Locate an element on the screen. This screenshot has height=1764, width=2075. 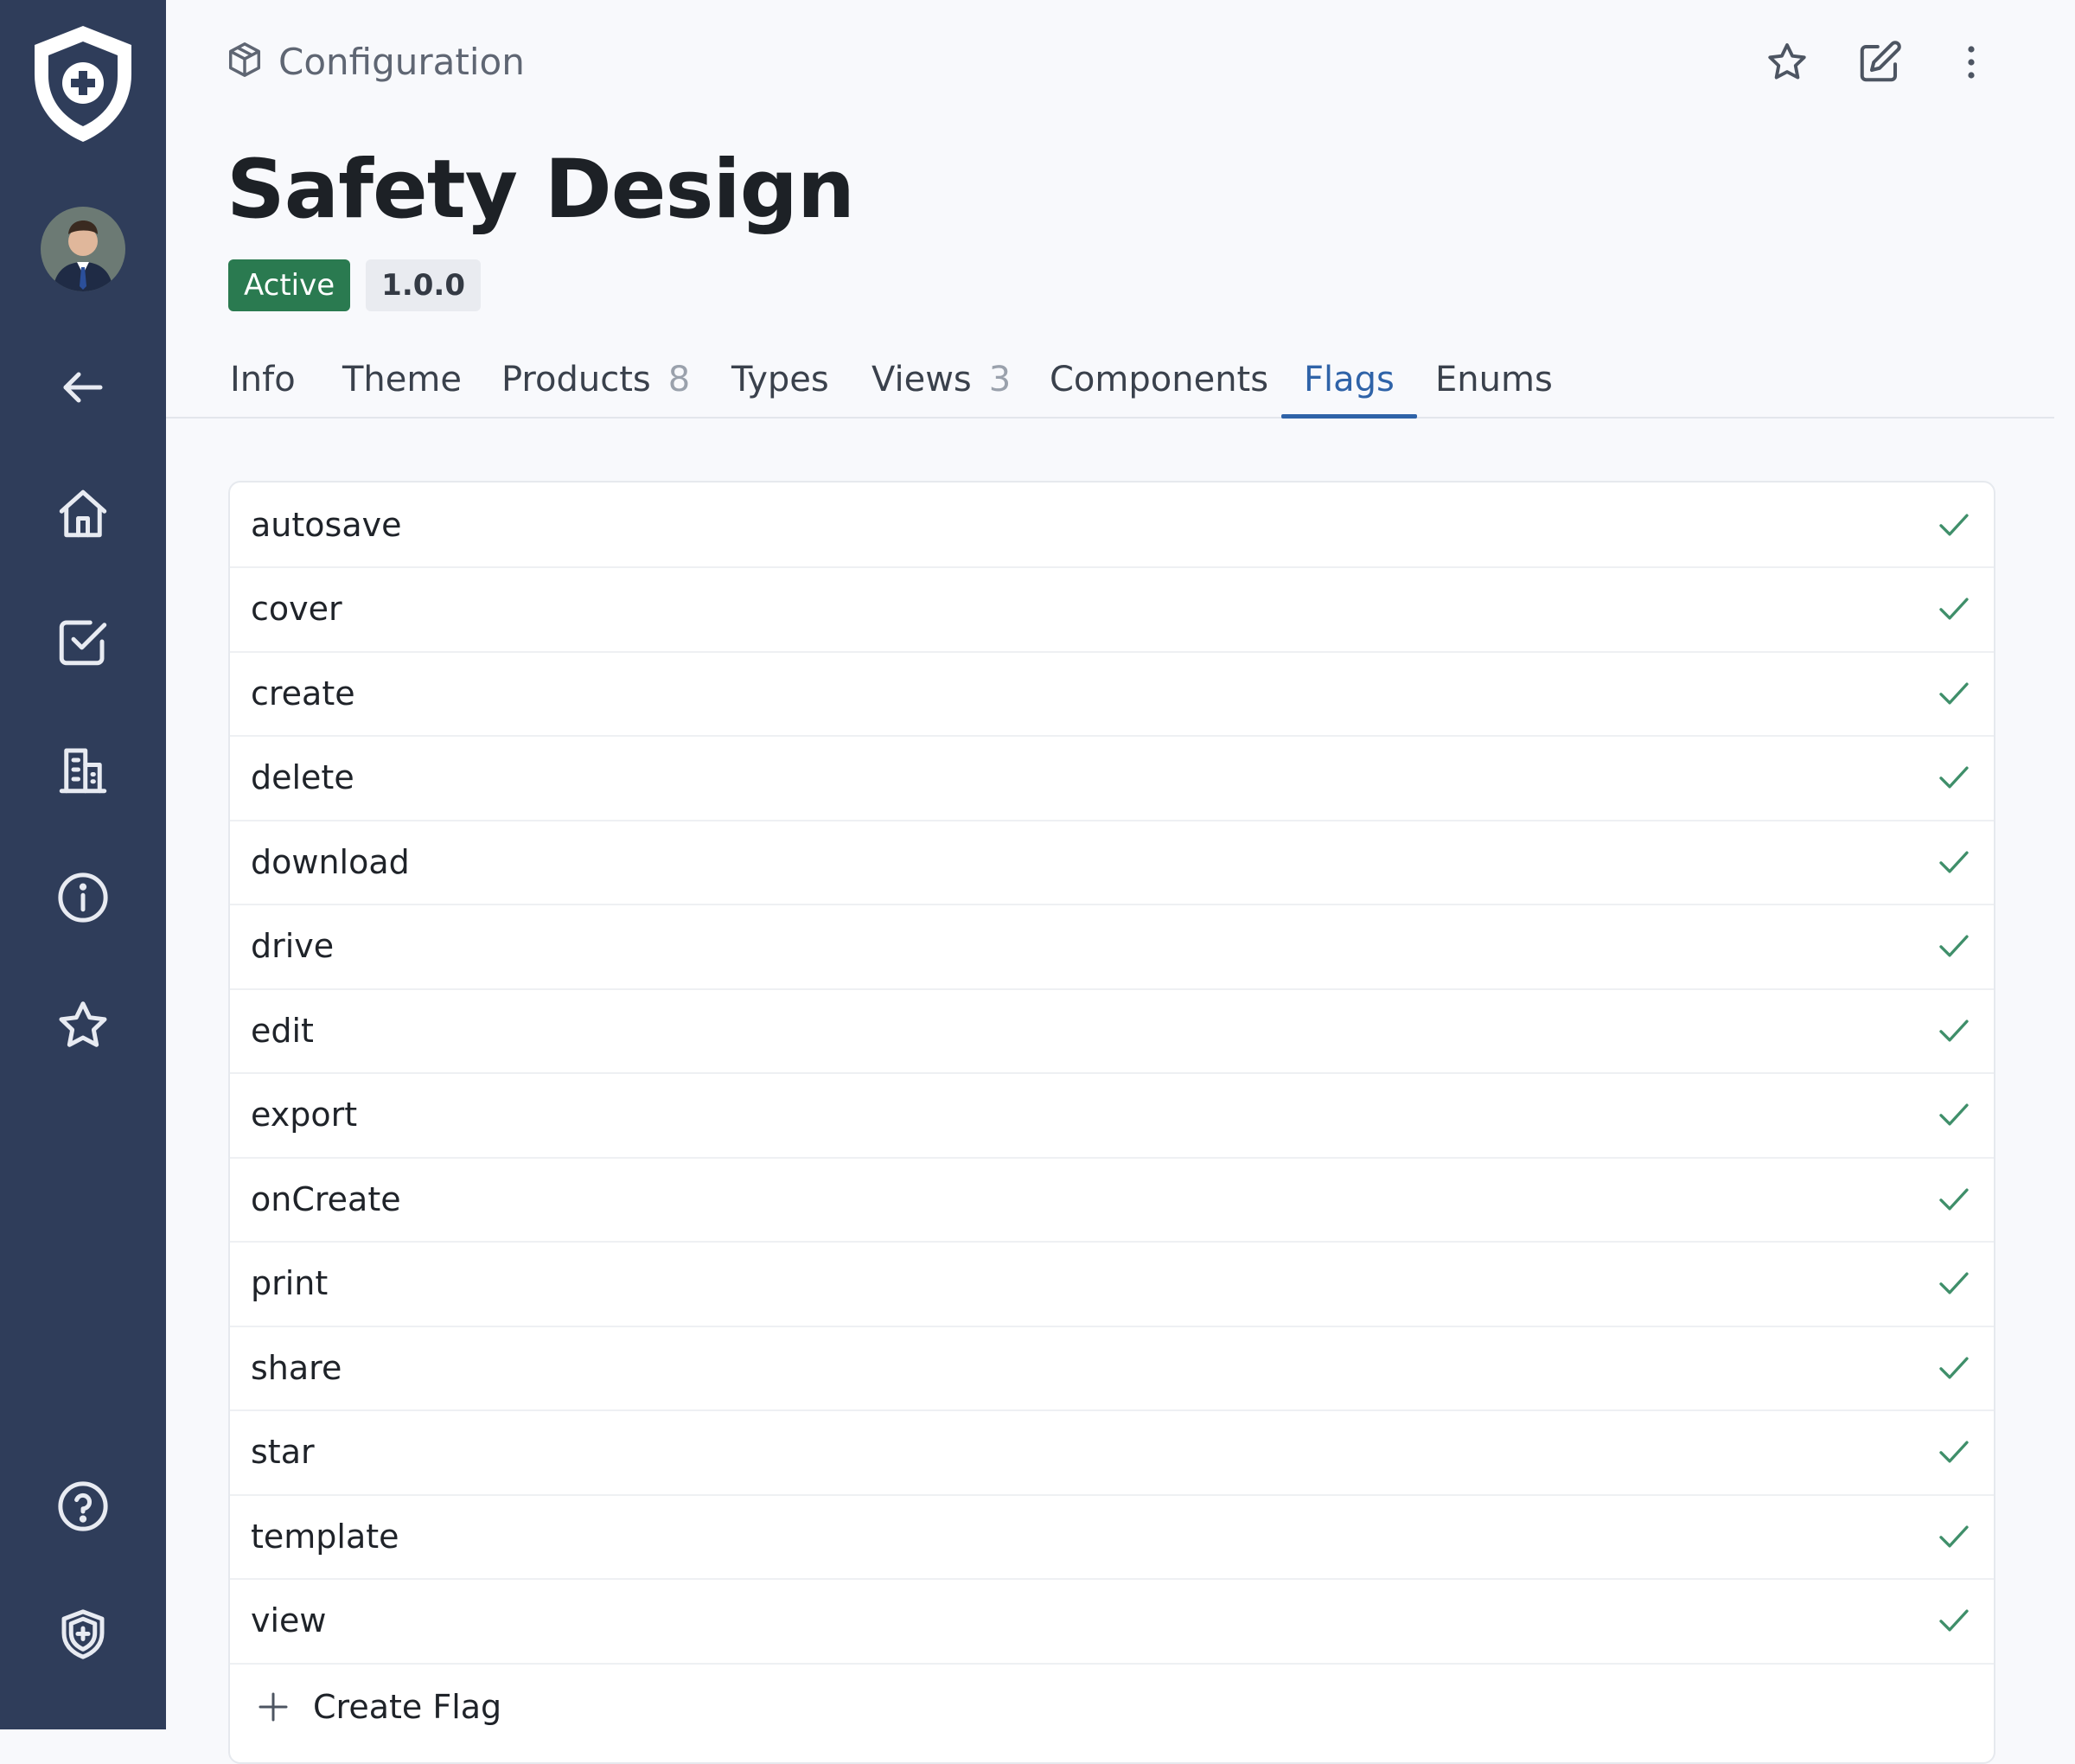
flag-row-create: create is located at coordinates (1112, 694).